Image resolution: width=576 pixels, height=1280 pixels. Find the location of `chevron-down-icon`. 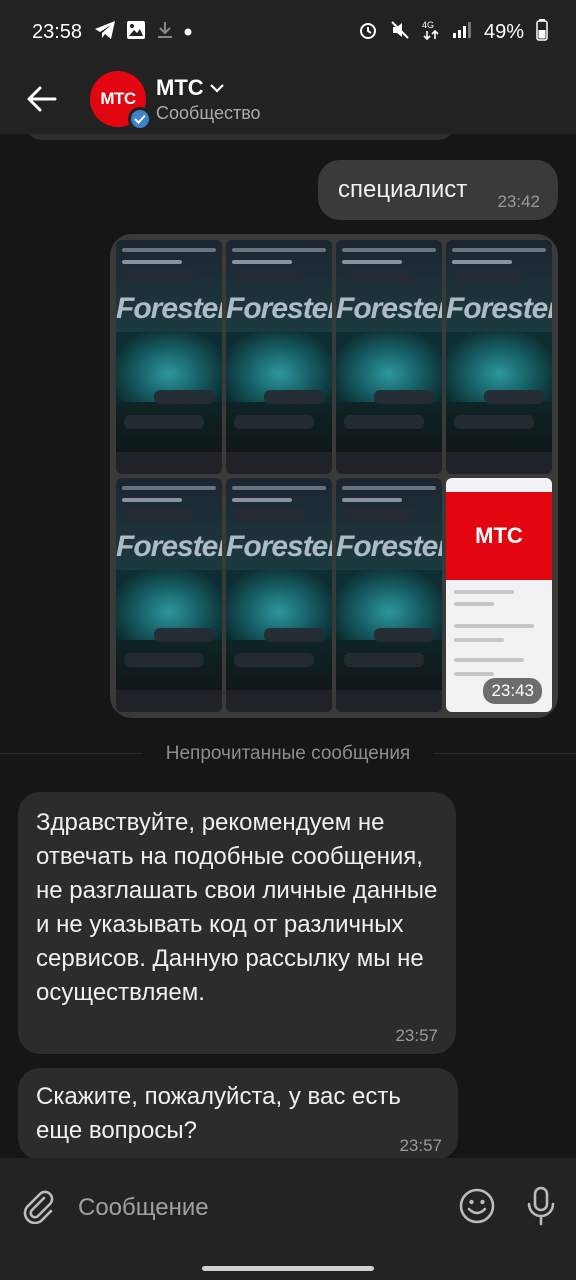

chevron-down-icon is located at coordinates (216, 88).